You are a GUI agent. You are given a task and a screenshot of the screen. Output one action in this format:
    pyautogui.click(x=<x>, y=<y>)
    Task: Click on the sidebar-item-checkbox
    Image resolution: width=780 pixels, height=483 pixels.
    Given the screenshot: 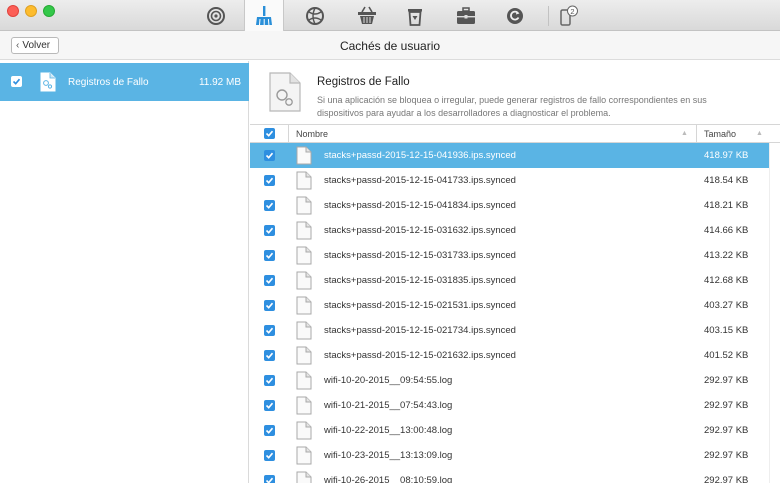 What is the action you would take?
    pyautogui.click(x=16, y=81)
    